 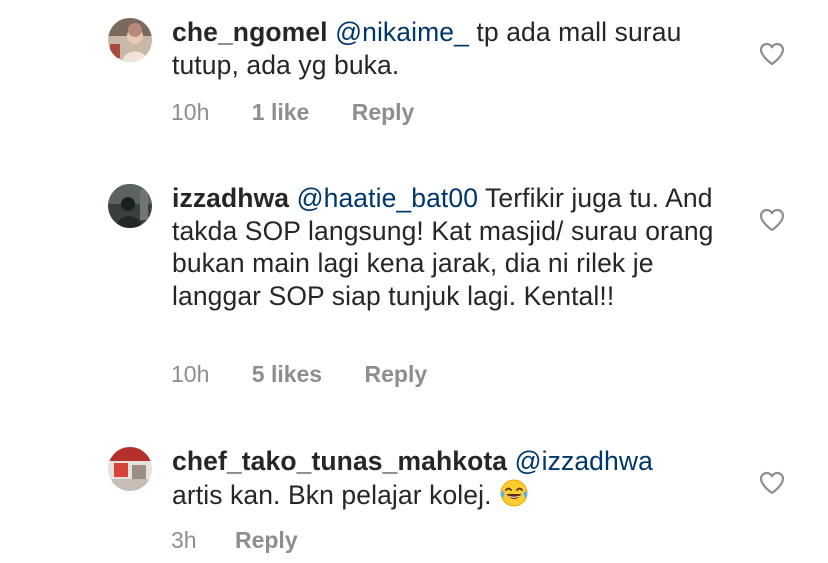 I want to click on comment-meta: 10h 5 likes Reply, so click(x=299, y=374).